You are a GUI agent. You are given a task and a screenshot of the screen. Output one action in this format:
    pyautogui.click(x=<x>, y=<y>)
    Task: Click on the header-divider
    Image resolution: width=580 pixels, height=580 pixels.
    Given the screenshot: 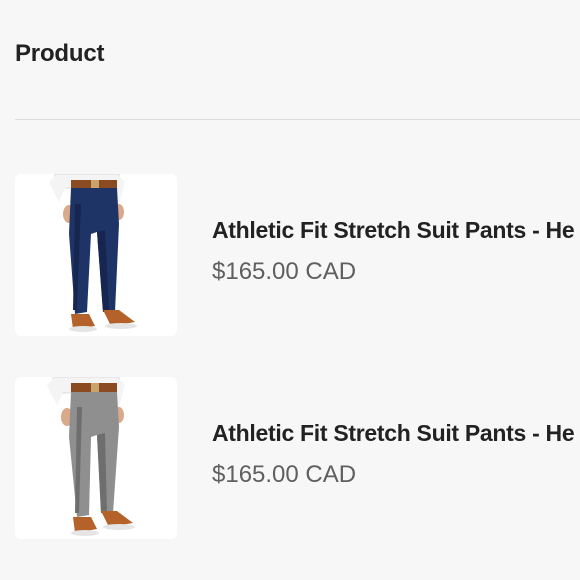 What is the action you would take?
    pyautogui.click(x=297, y=119)
    